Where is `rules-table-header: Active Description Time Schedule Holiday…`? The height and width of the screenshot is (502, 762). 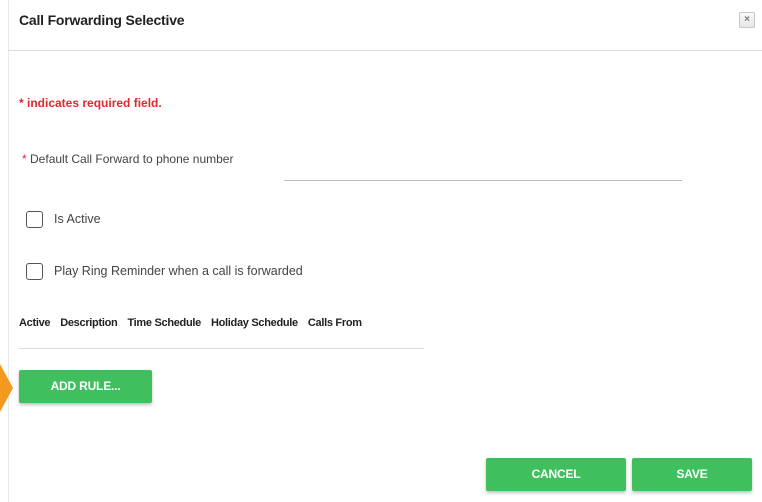 rules-table-header: Active Description Time Schedule Holiday… is located at coordinates (221, 331).